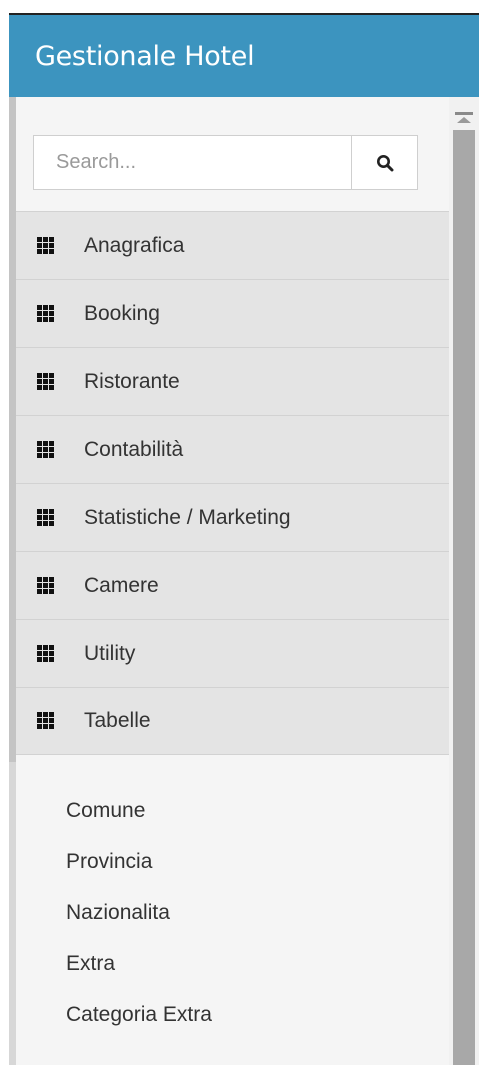 The image size is (479, 1065). Describe the element at coordinates (232, 585) in the screenshot. I see `menu-item-camere: Camere` at that location.